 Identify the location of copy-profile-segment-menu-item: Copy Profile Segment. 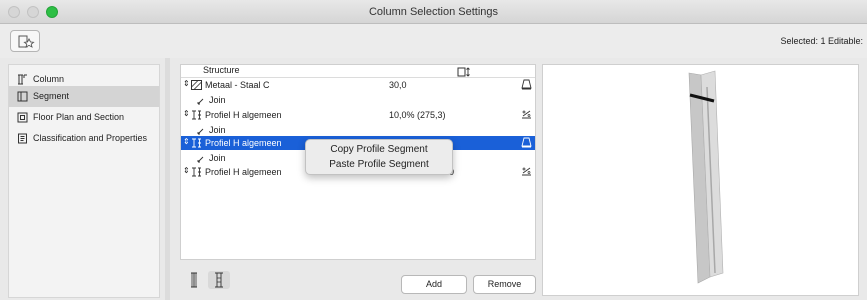
(379, 149).